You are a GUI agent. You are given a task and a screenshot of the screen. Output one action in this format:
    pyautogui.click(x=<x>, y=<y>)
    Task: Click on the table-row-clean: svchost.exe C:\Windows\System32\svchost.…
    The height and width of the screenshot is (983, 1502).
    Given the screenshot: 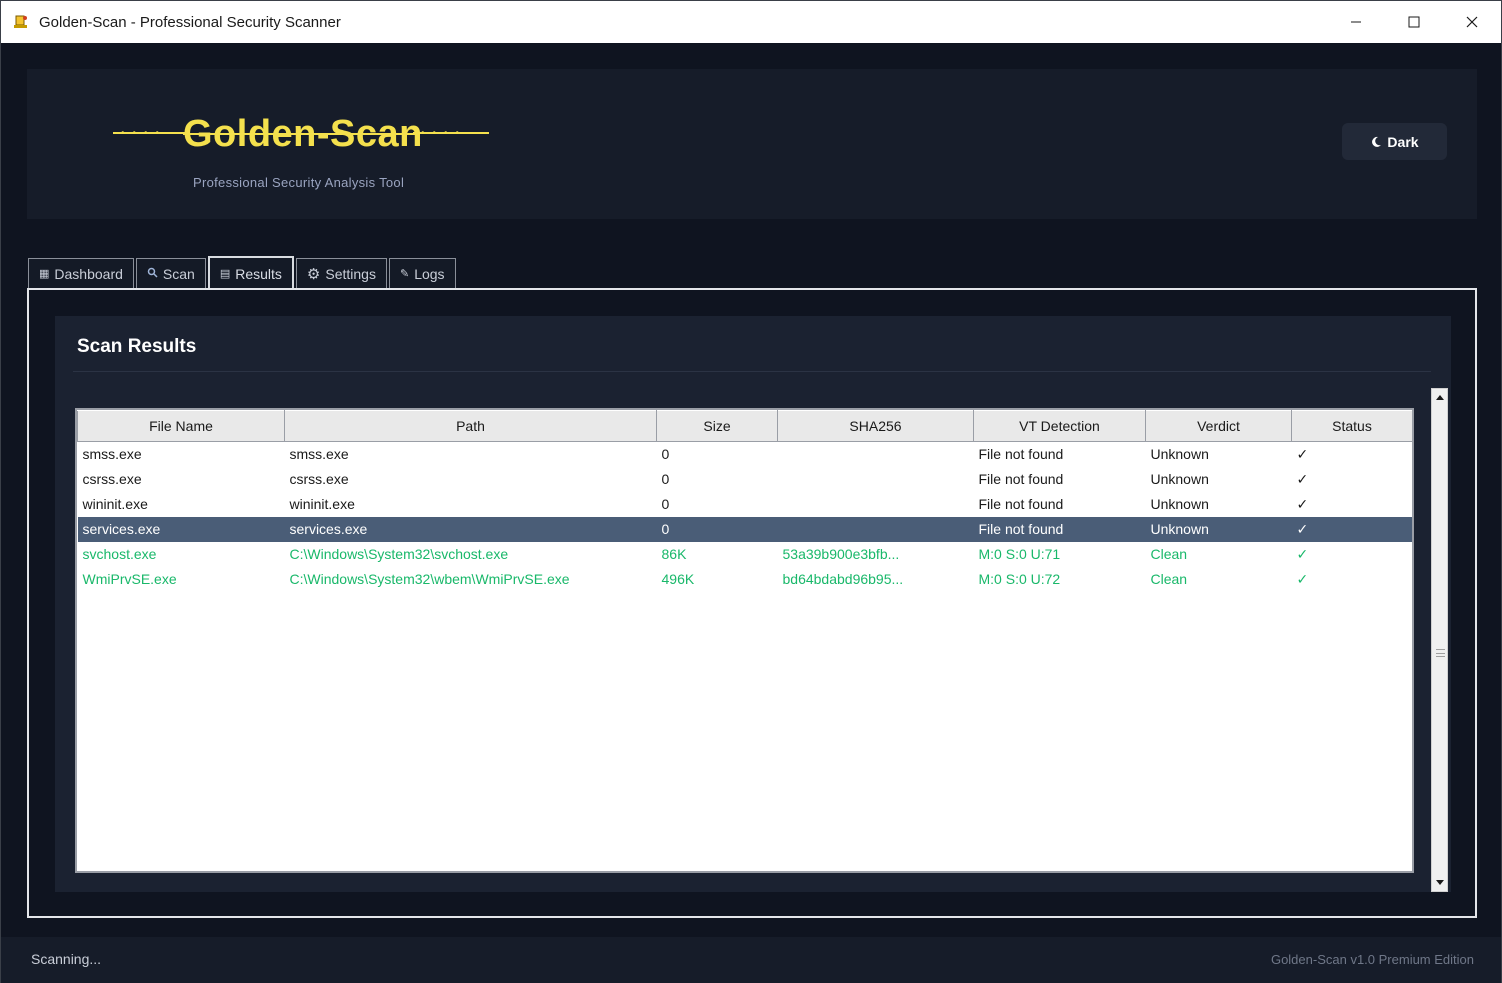 What is the action you would take?
    pyautogui.click(x=745, y=554)
    